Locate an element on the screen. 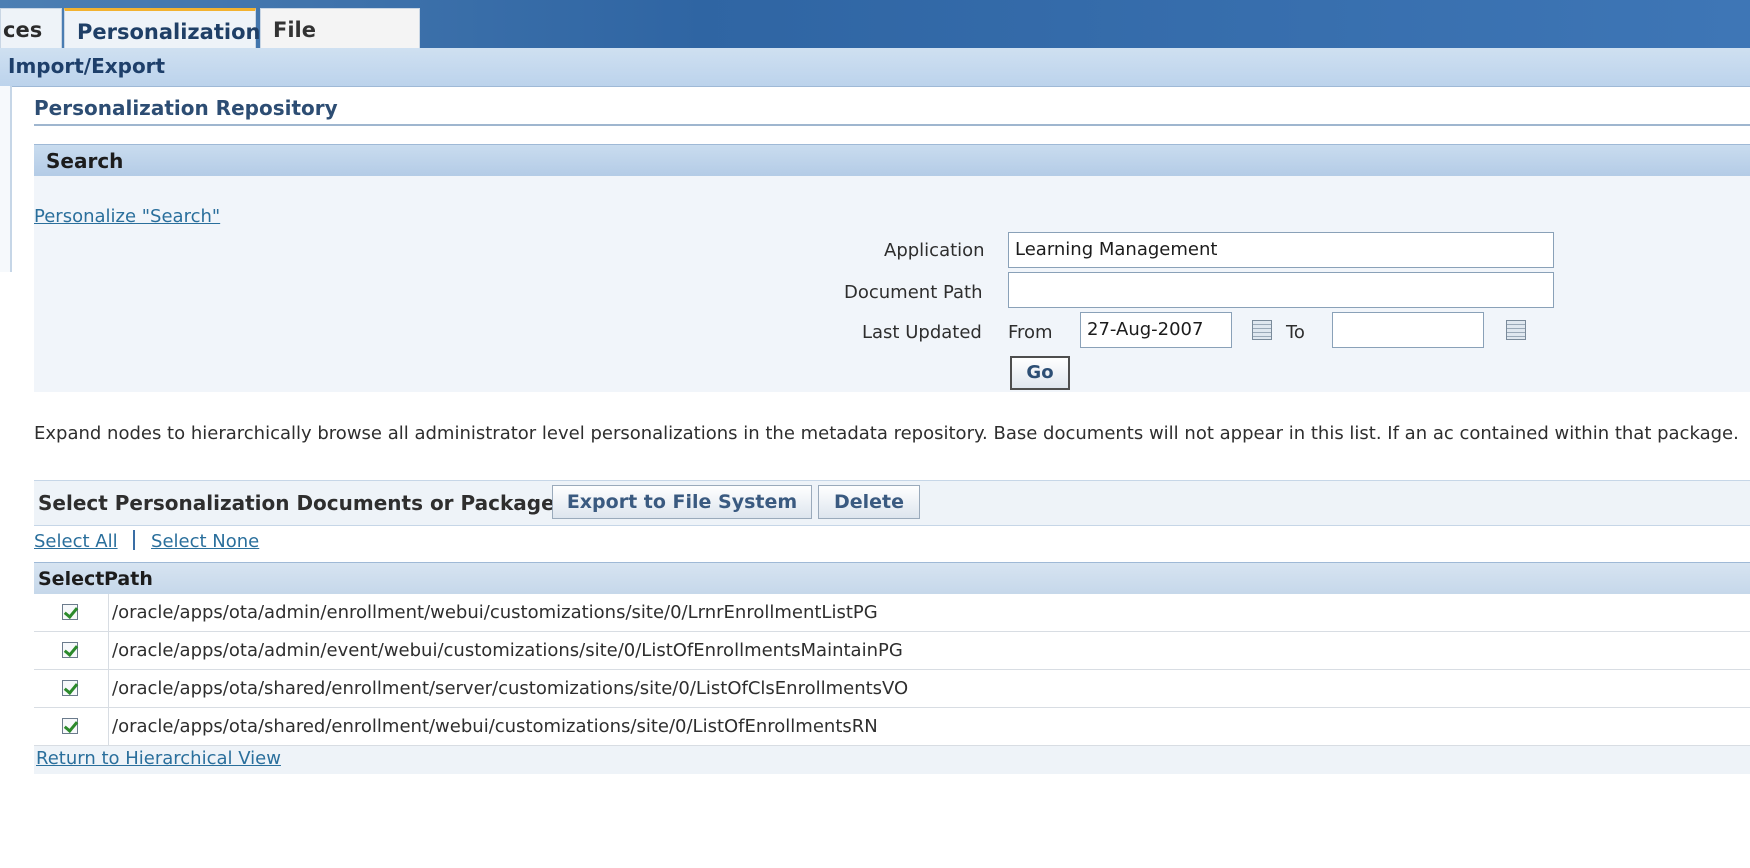  go-button: Go is located at coordinates (1040, 373).